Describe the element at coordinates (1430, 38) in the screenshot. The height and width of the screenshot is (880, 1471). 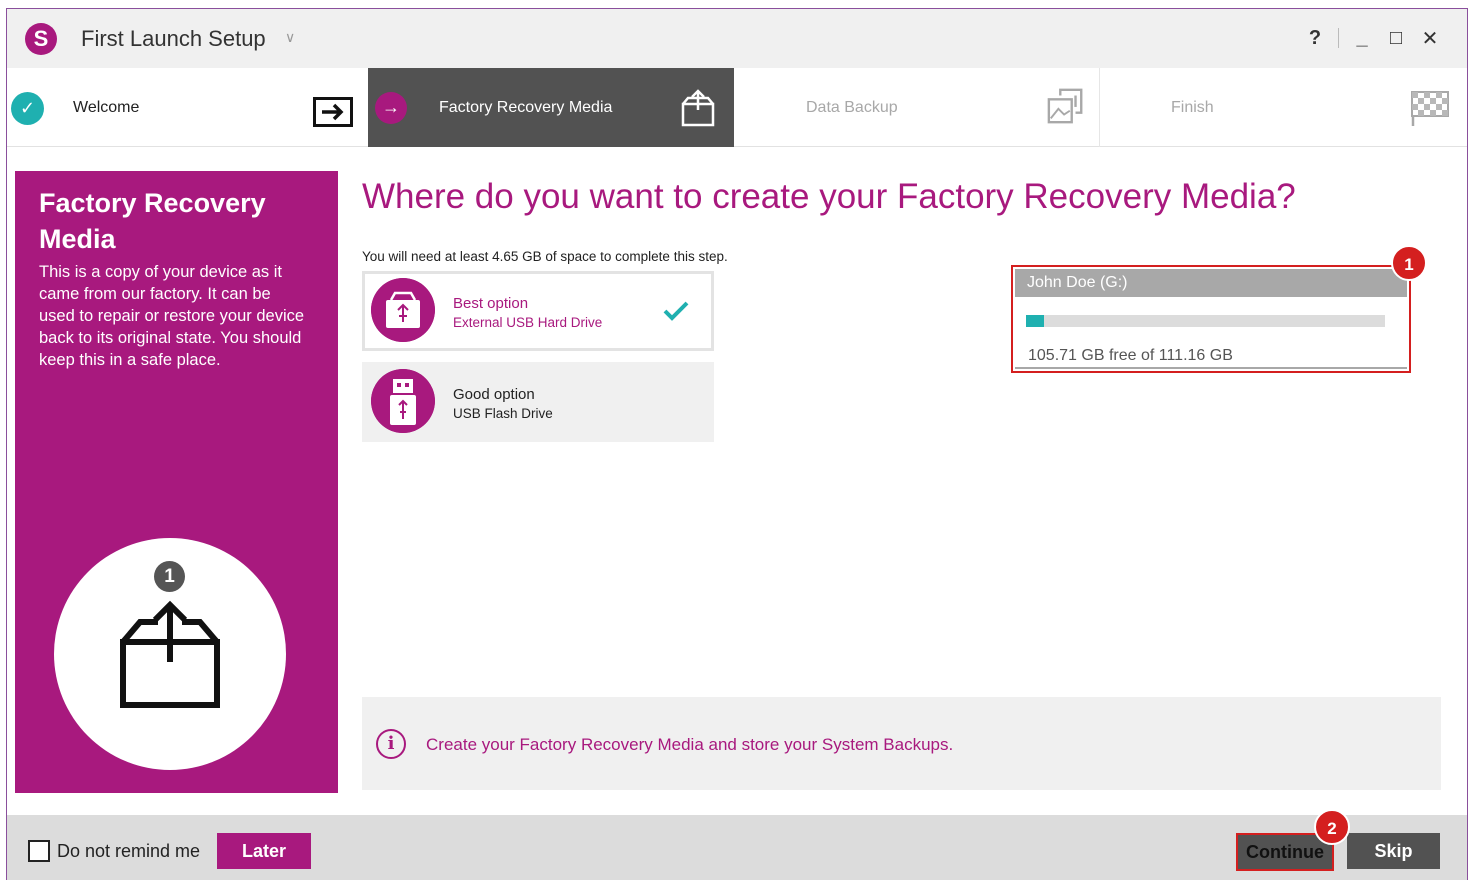
I see `close-button: ✕` at that location.